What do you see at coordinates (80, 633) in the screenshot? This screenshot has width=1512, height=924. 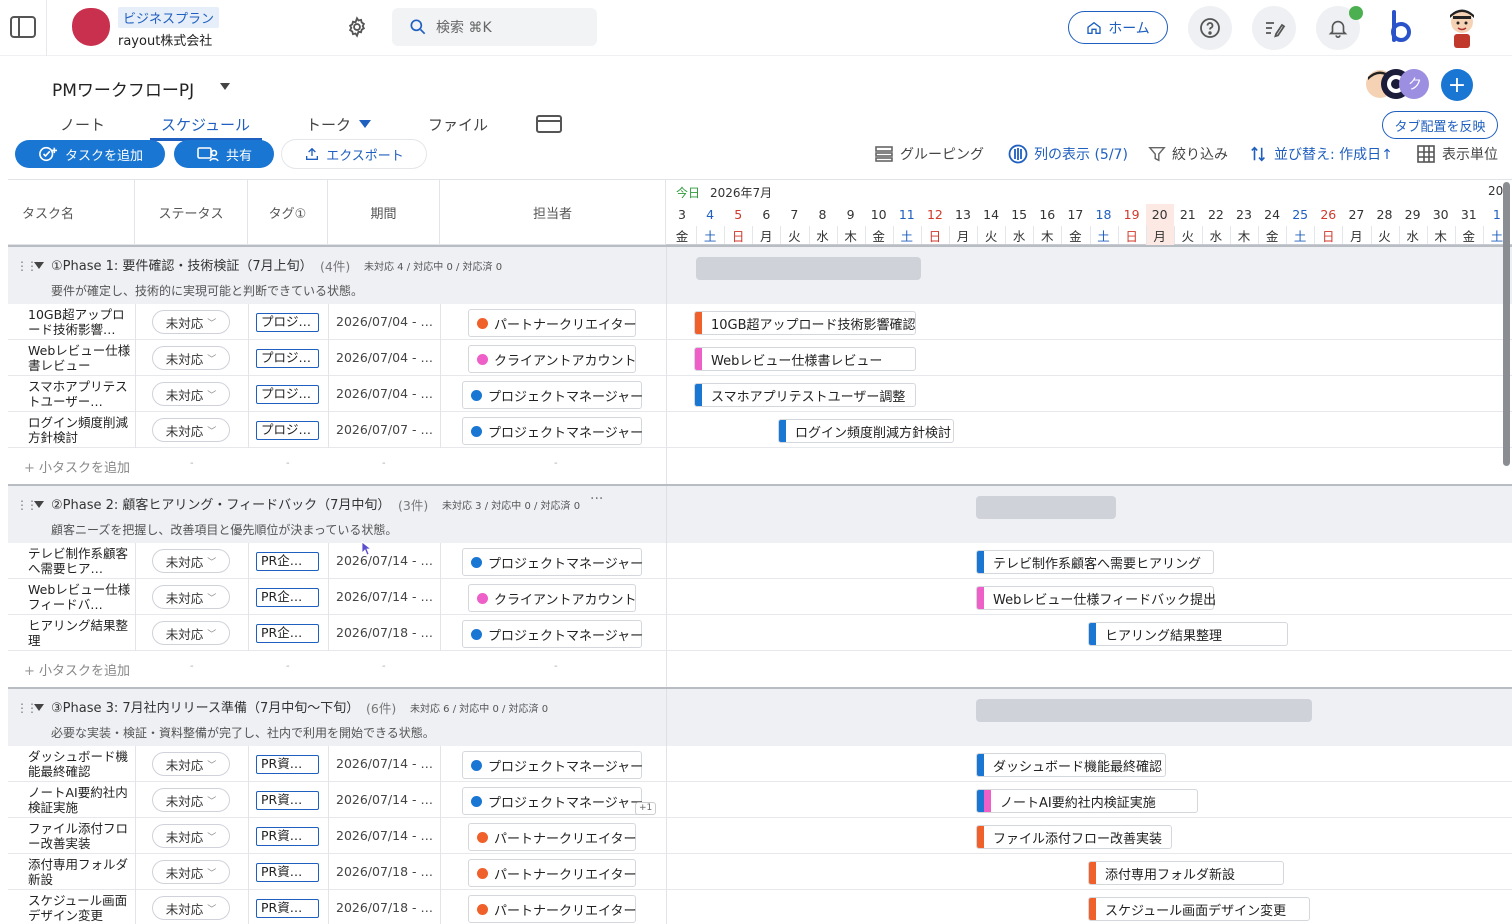 I see `task-name: ヒアリング結果整理` at bounding box center [80, 633].